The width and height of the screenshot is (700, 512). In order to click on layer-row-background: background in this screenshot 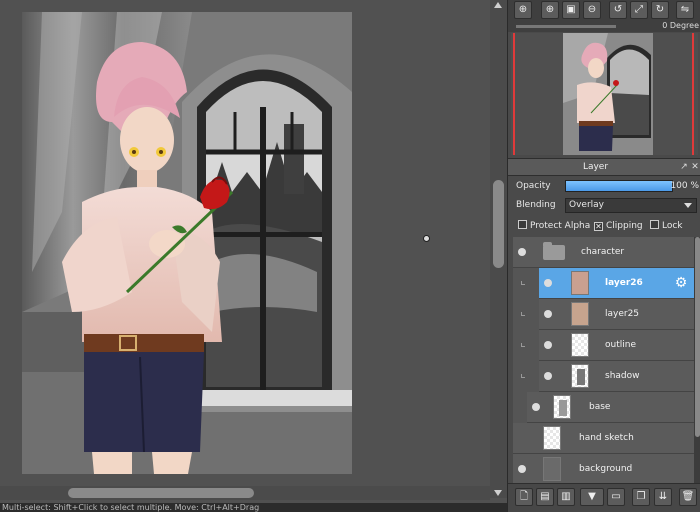, I will do `click(603, 468)`.